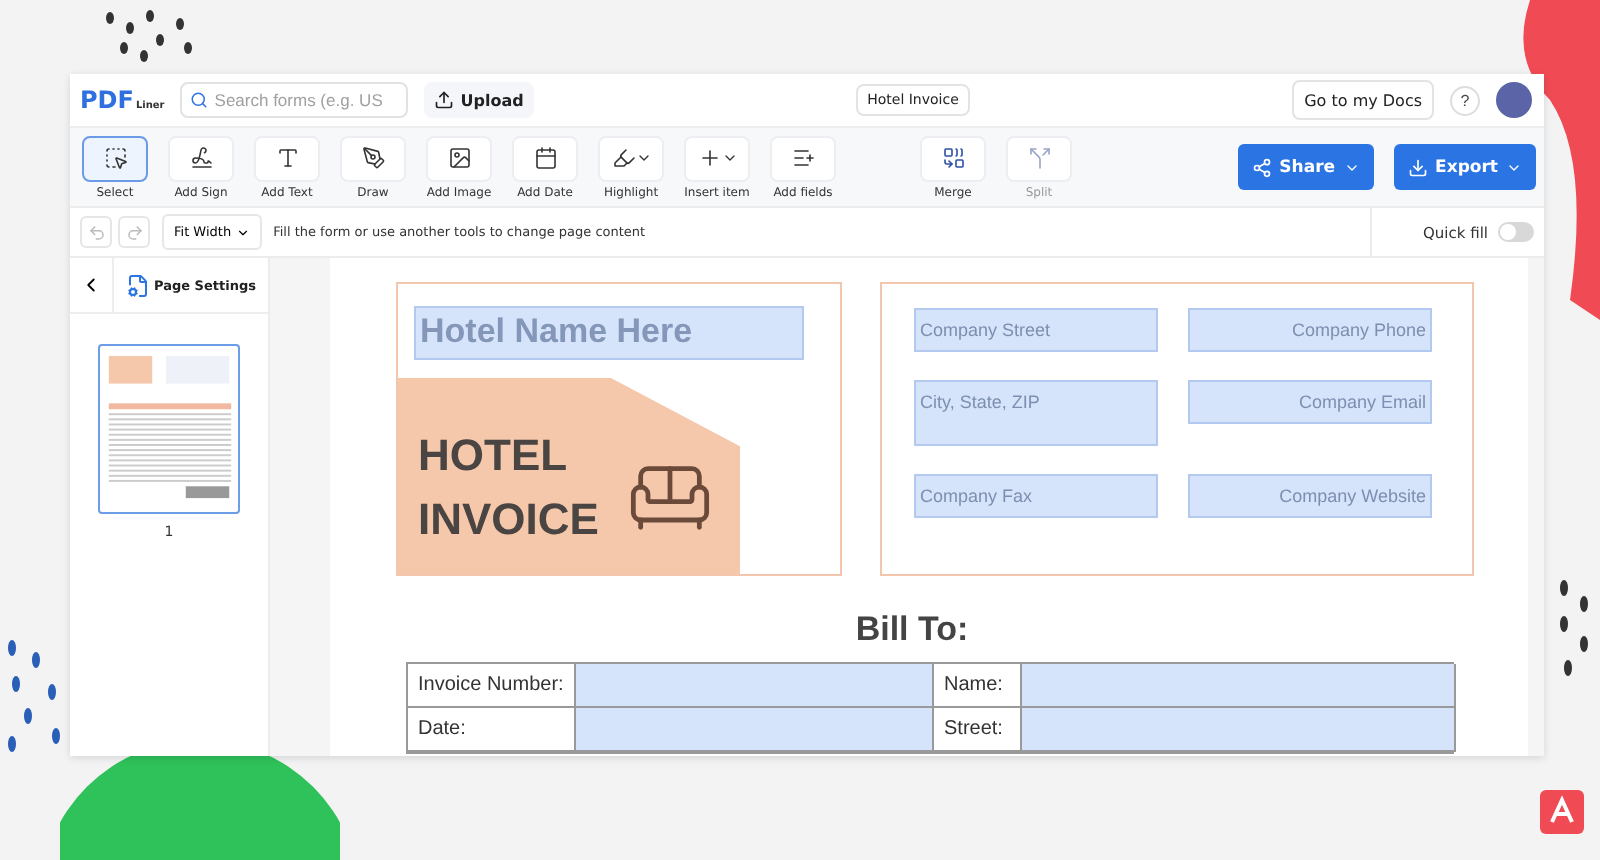 The width and height of the screenshot is (1600, 860). What do you see at coordinates (1305, 167) in the screenshot?
I see `share-button: Share` at bounding box center [1305, 167].